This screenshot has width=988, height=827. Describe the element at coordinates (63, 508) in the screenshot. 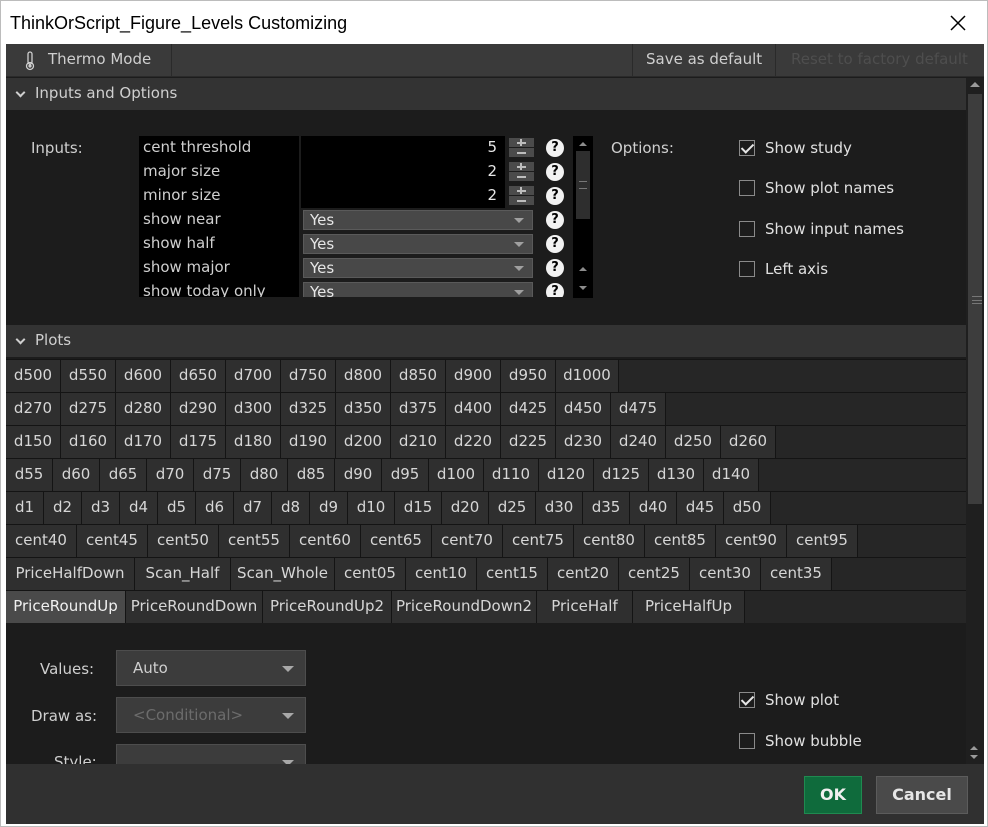

I see `plot-item: d2` at that location.